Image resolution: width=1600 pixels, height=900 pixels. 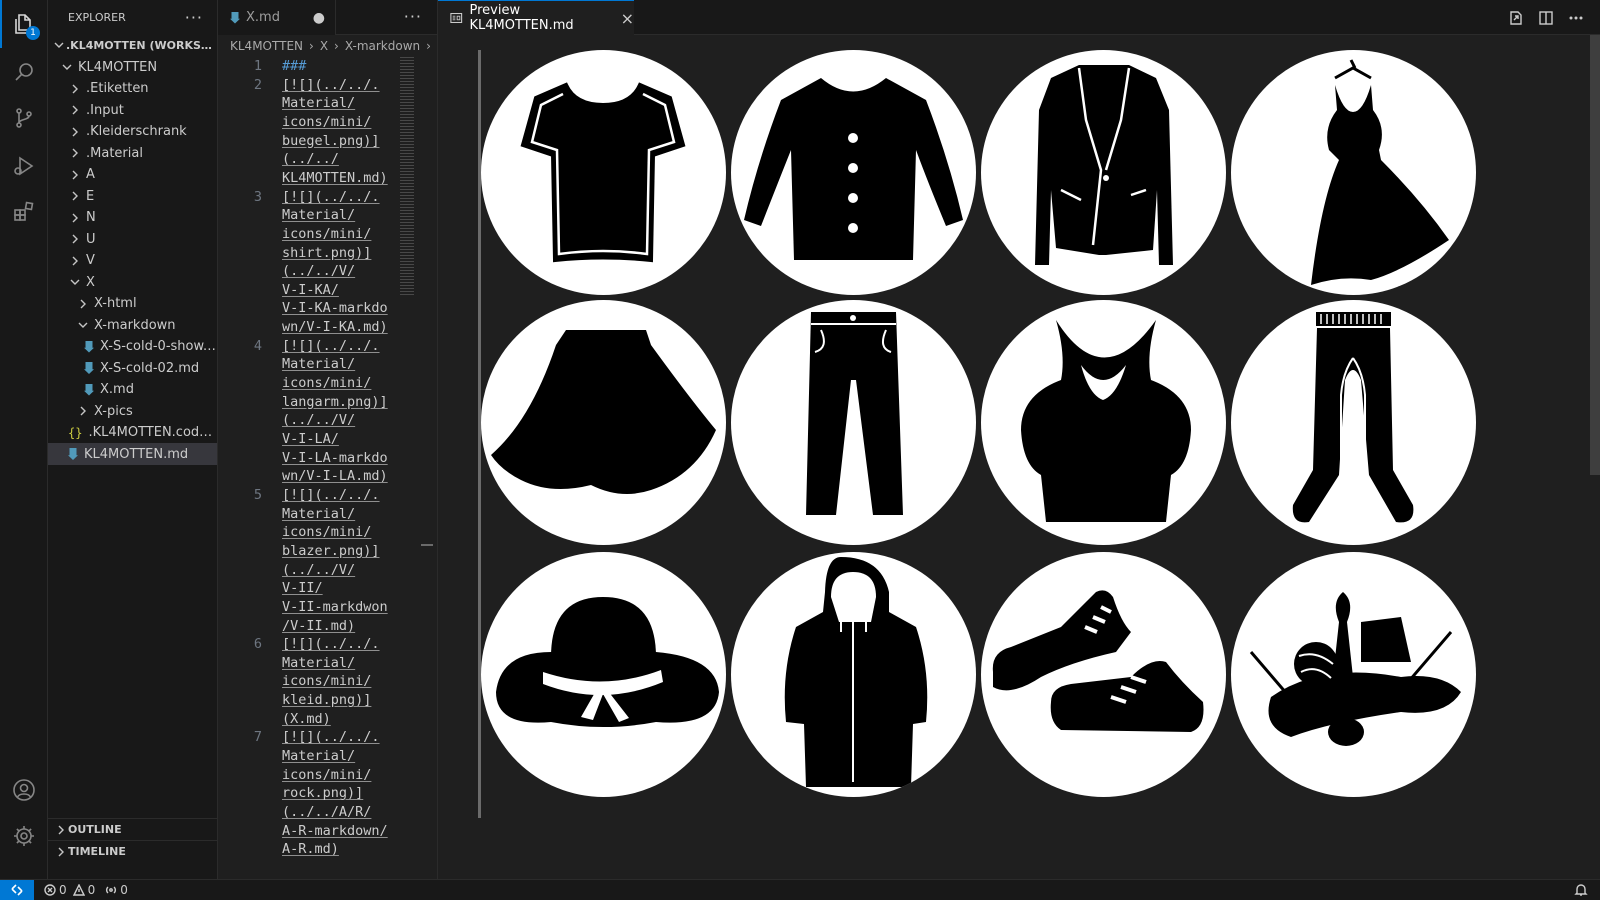 What do you see at coordinates (124, 890) in the screenshot?
I see `ports-count: 0` at bounding box center [124, 890].